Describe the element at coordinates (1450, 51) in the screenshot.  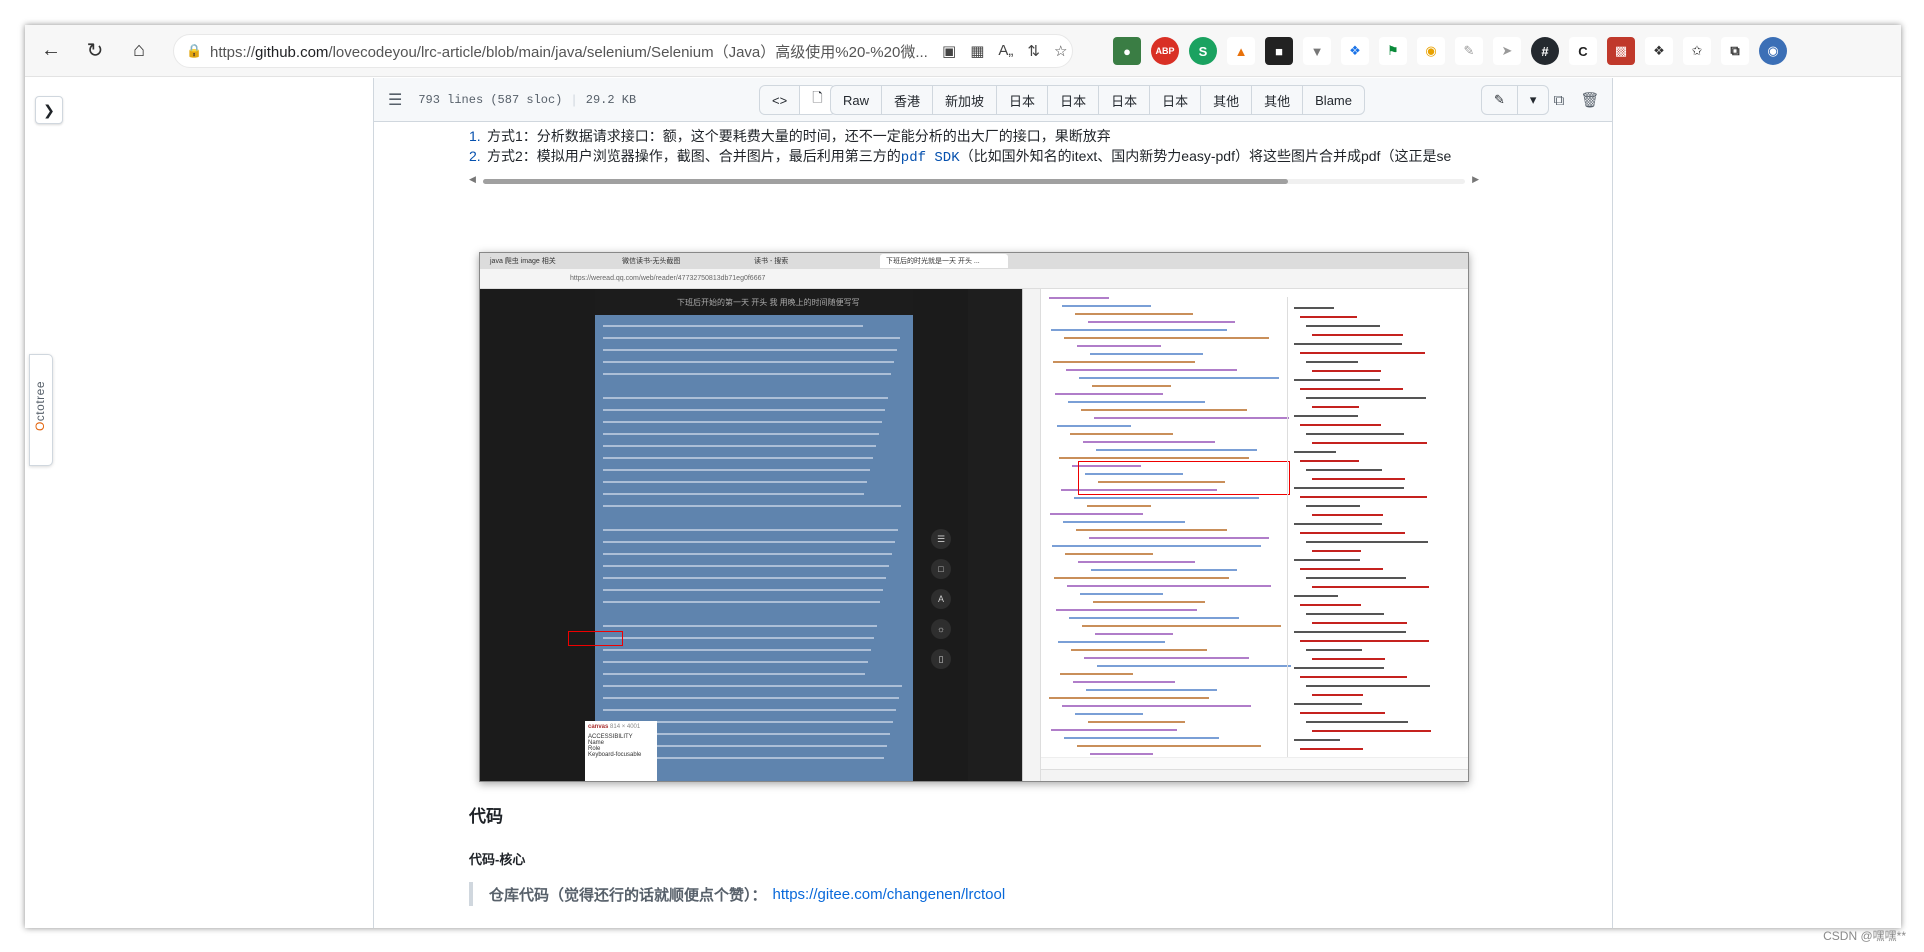
I see `extensions-bar: ● ABP S ▲ ■ ▼ ❖ ⚑ ◉ ✎ ➤ # C ▩ ❖ ✩ ⧉ ◉` at that location.